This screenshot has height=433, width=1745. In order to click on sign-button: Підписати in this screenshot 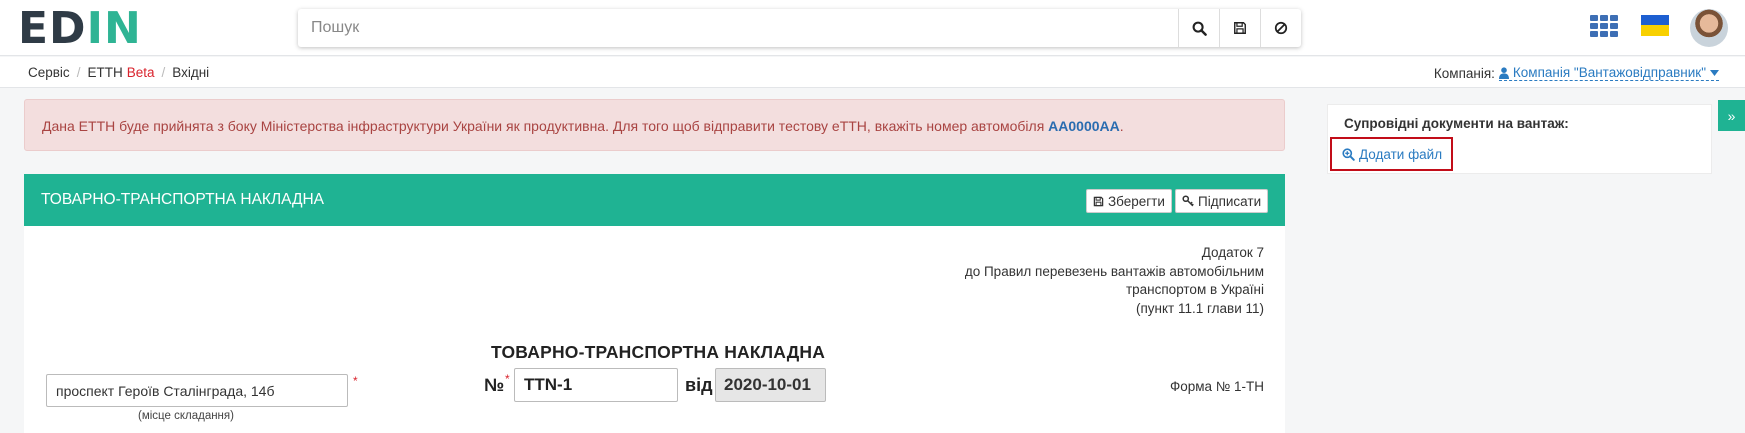, I will do `click(1222, 201)`.